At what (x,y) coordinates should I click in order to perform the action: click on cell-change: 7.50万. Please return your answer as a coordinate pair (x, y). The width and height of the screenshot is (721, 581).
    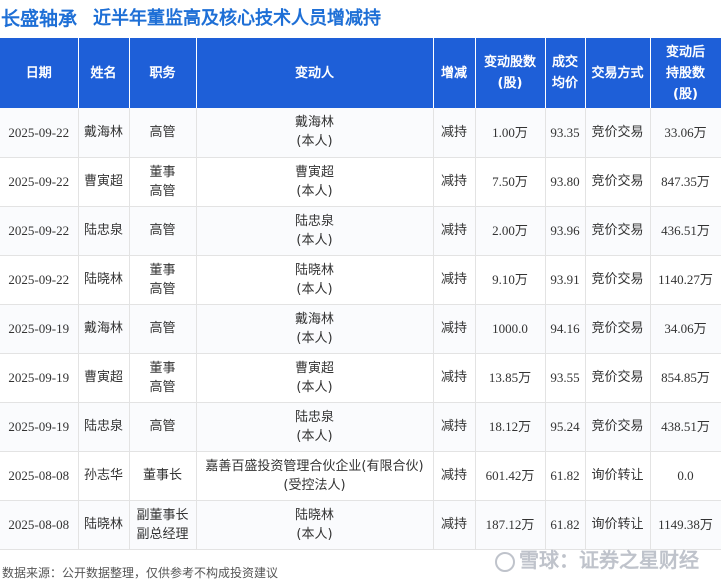
    Looking at the image, I should click on (510, 182).